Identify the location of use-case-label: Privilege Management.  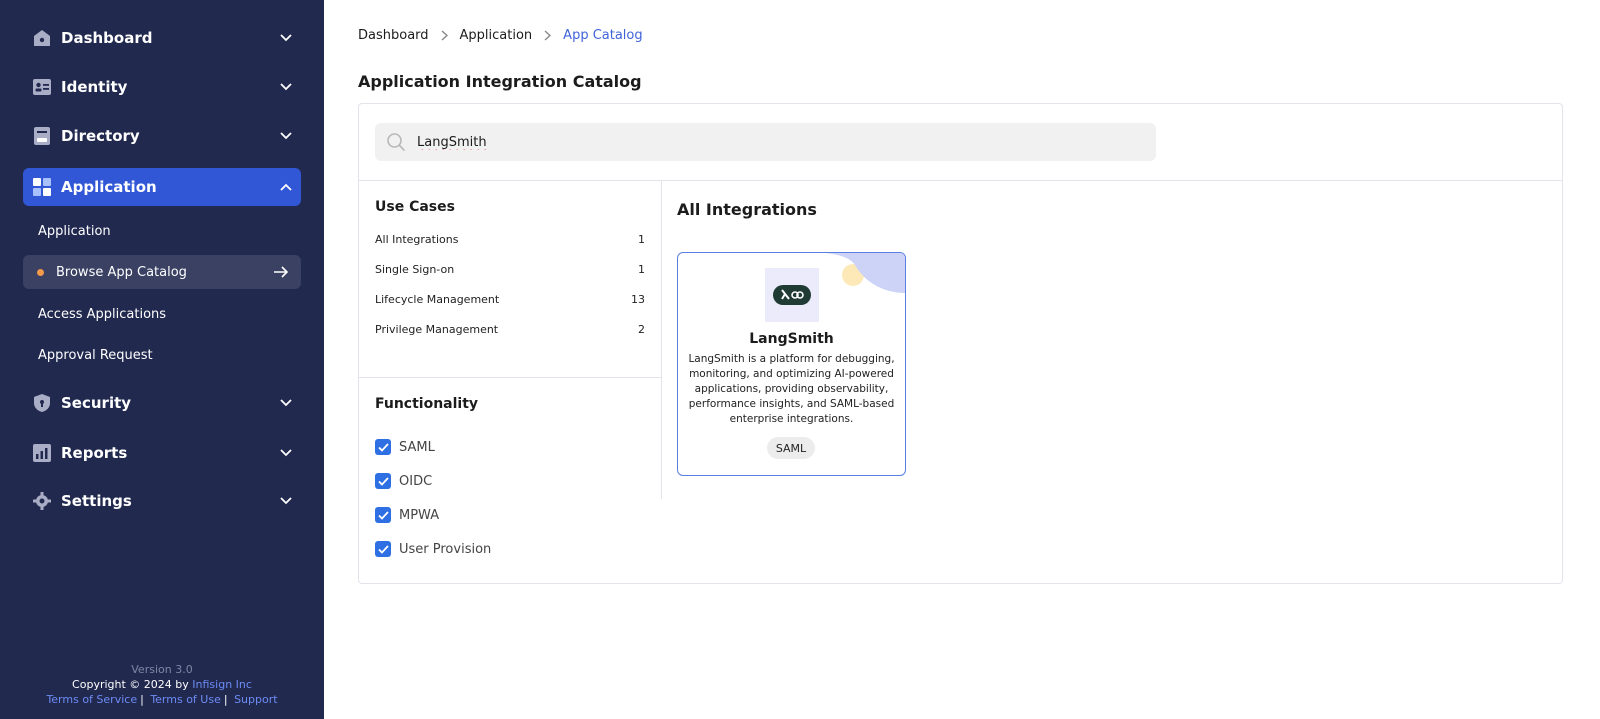
(437, 329).